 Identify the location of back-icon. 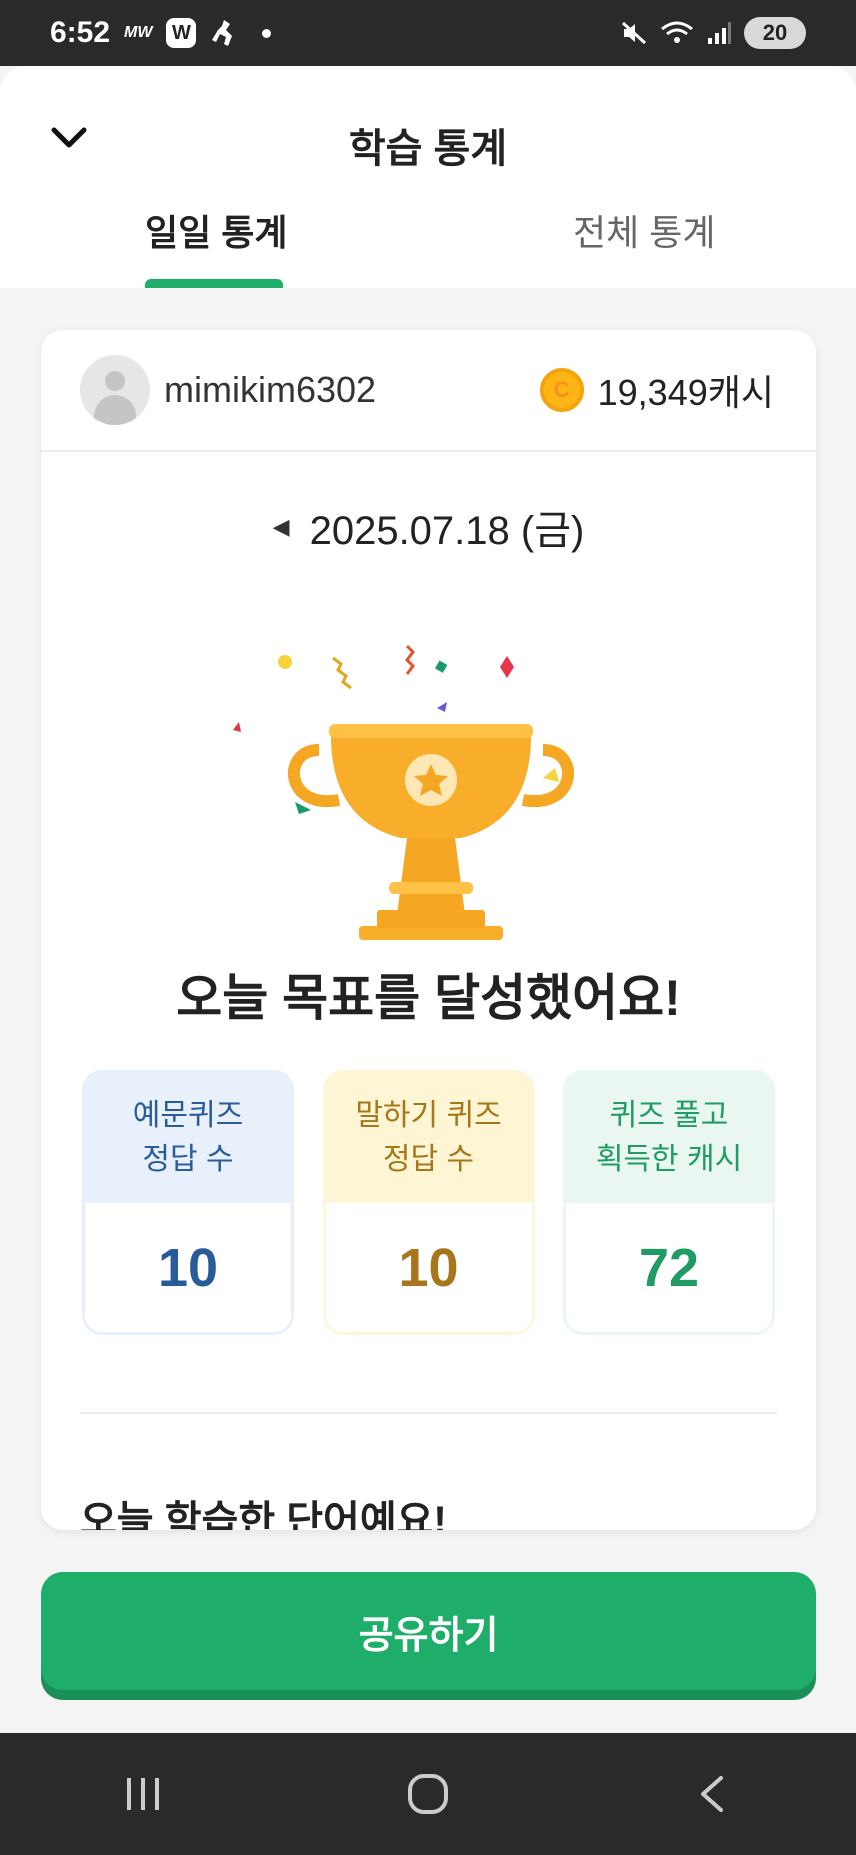
(713, 1794).